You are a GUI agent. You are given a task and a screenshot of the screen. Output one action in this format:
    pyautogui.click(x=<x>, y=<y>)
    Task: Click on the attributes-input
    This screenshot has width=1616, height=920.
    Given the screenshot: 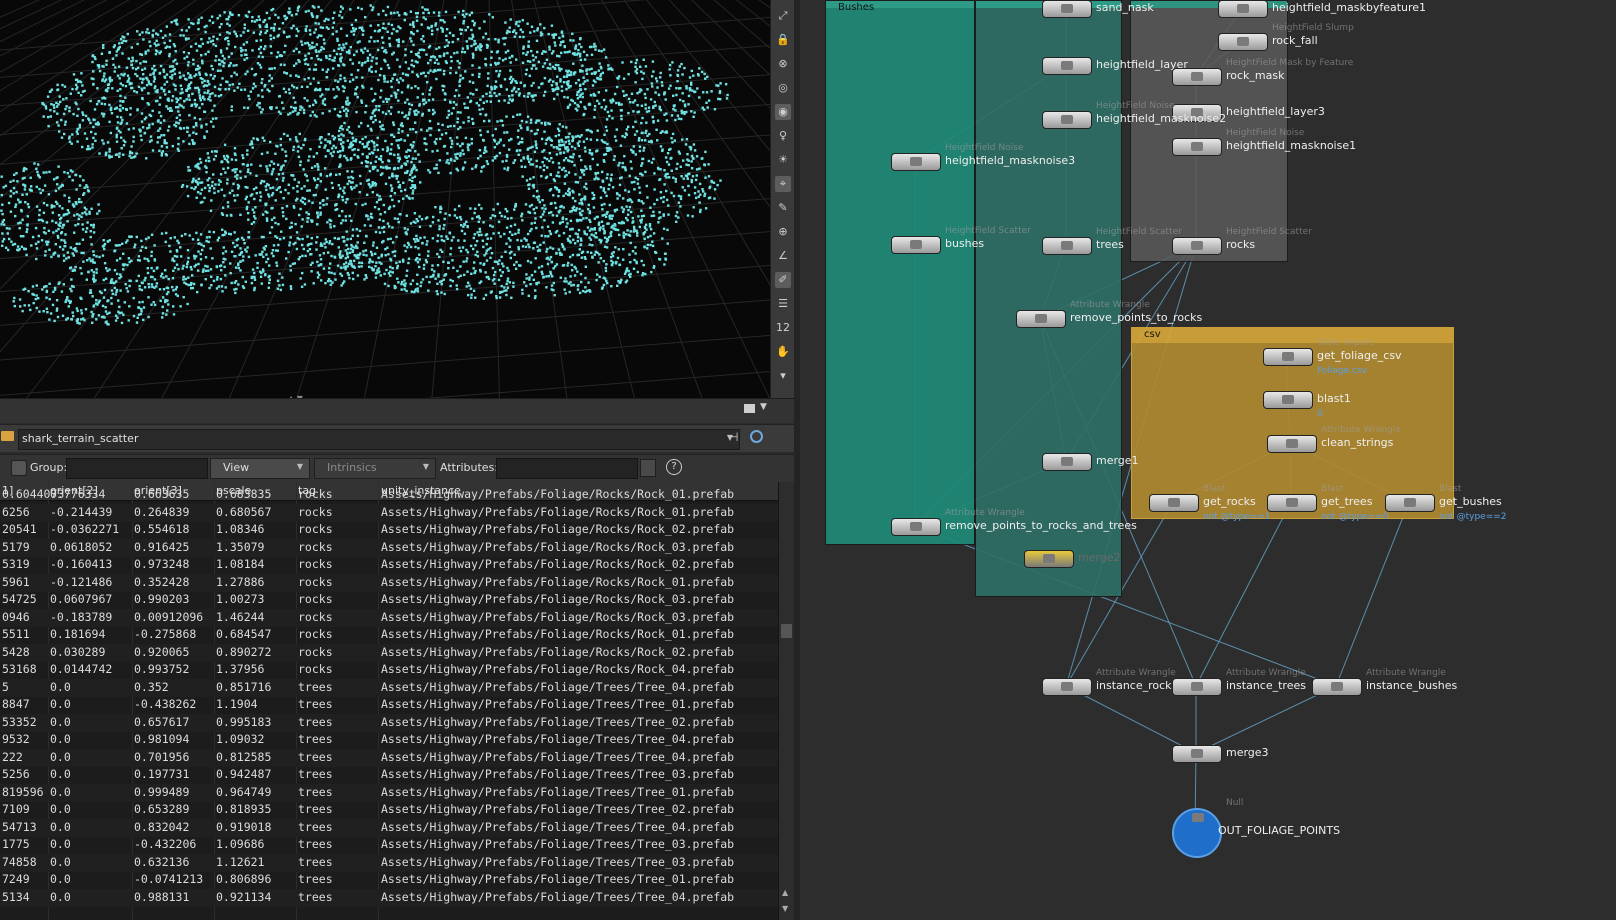 What is the action you would take?
    pyautogui.click(x=567, y=468)
    